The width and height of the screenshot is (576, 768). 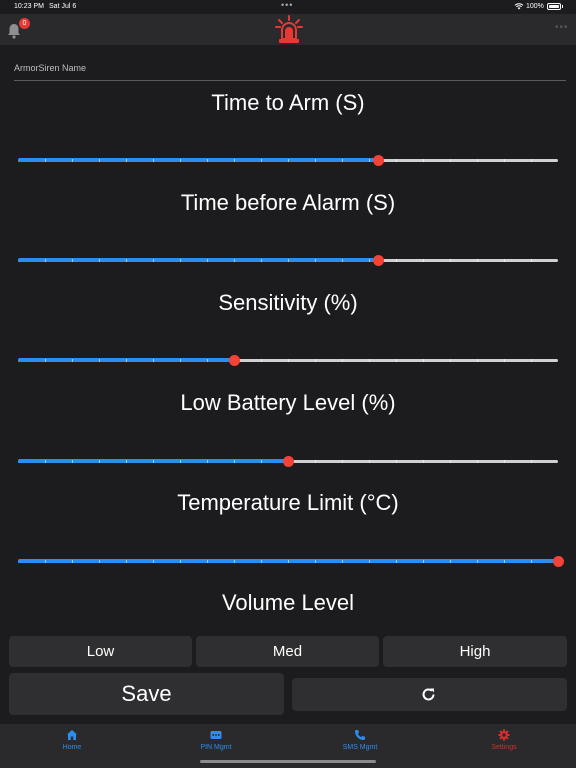 What do you see at coordinates (29, 6) in the screenshot?
I see `status-time: 10:23 PM` at bounding box center [29, 6].